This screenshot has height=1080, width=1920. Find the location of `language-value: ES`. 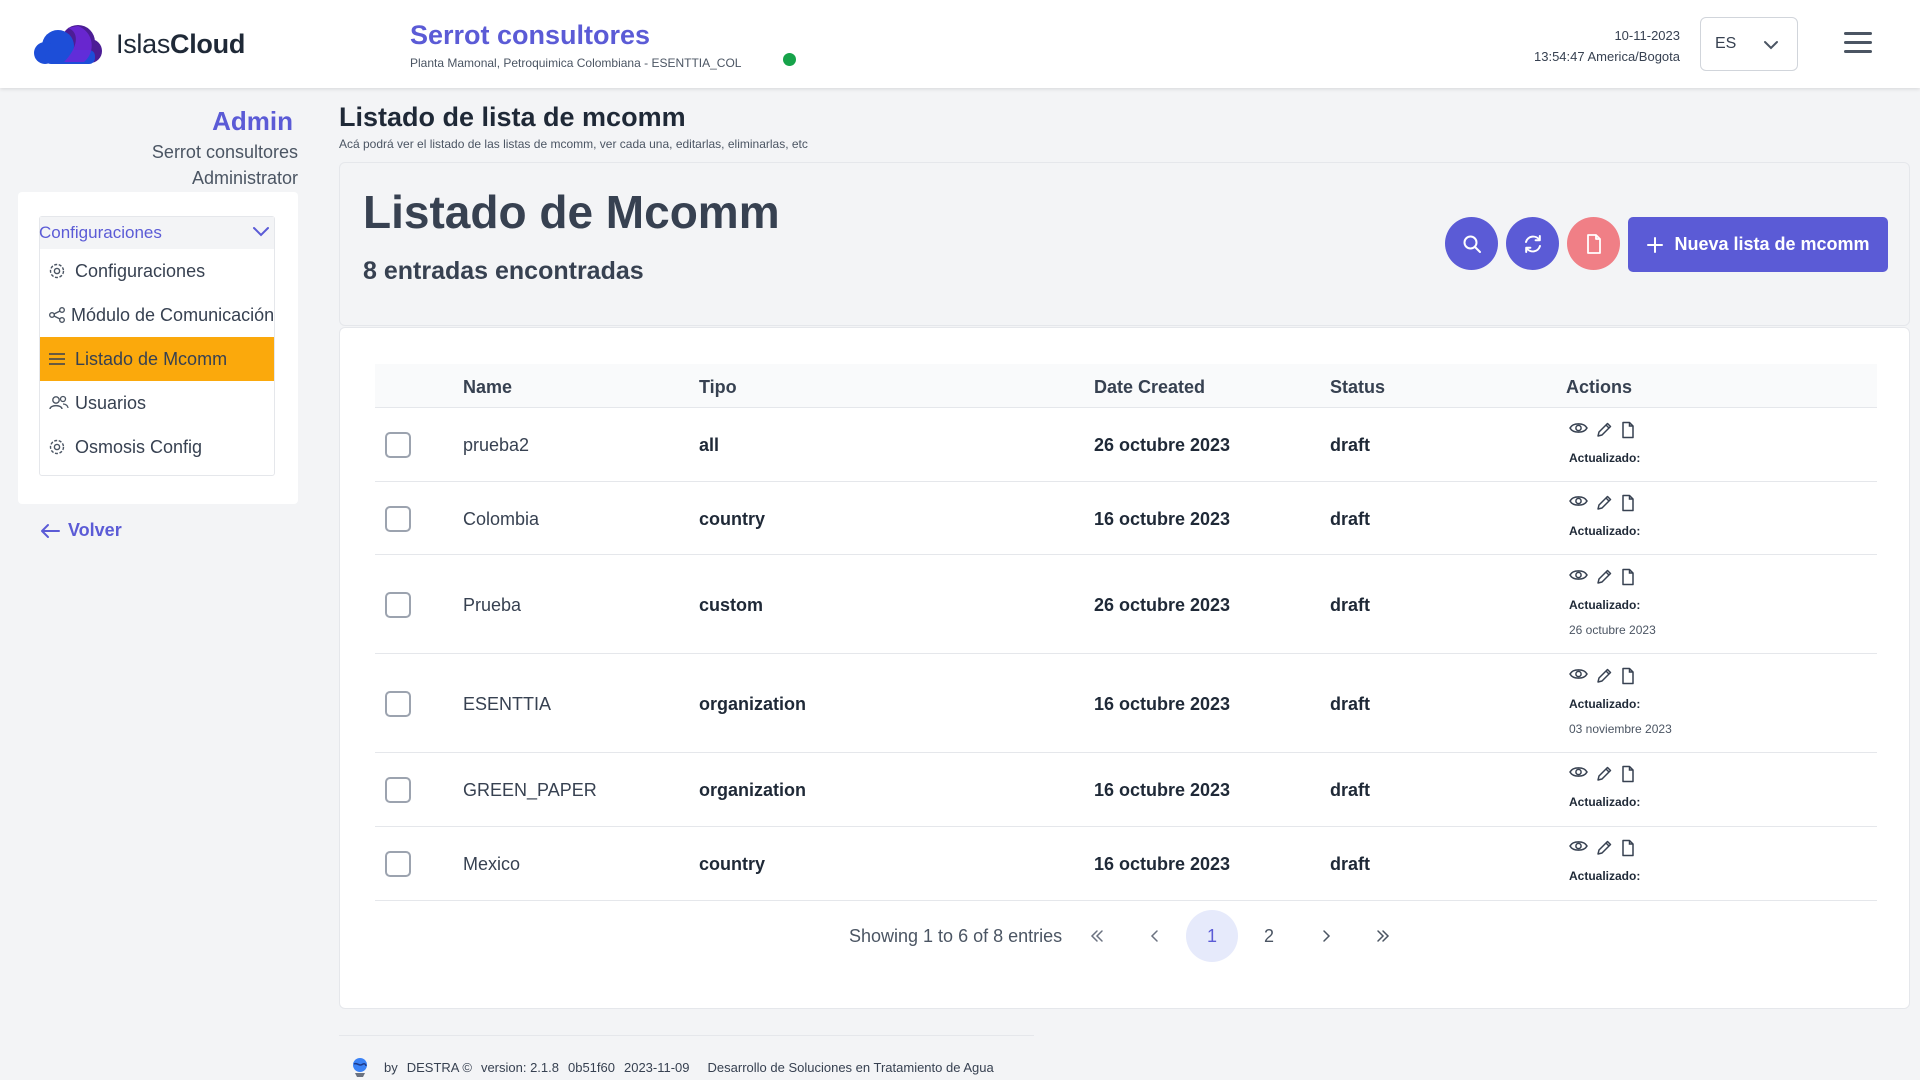

language-value: ES is located at coordinates (1726, 43).